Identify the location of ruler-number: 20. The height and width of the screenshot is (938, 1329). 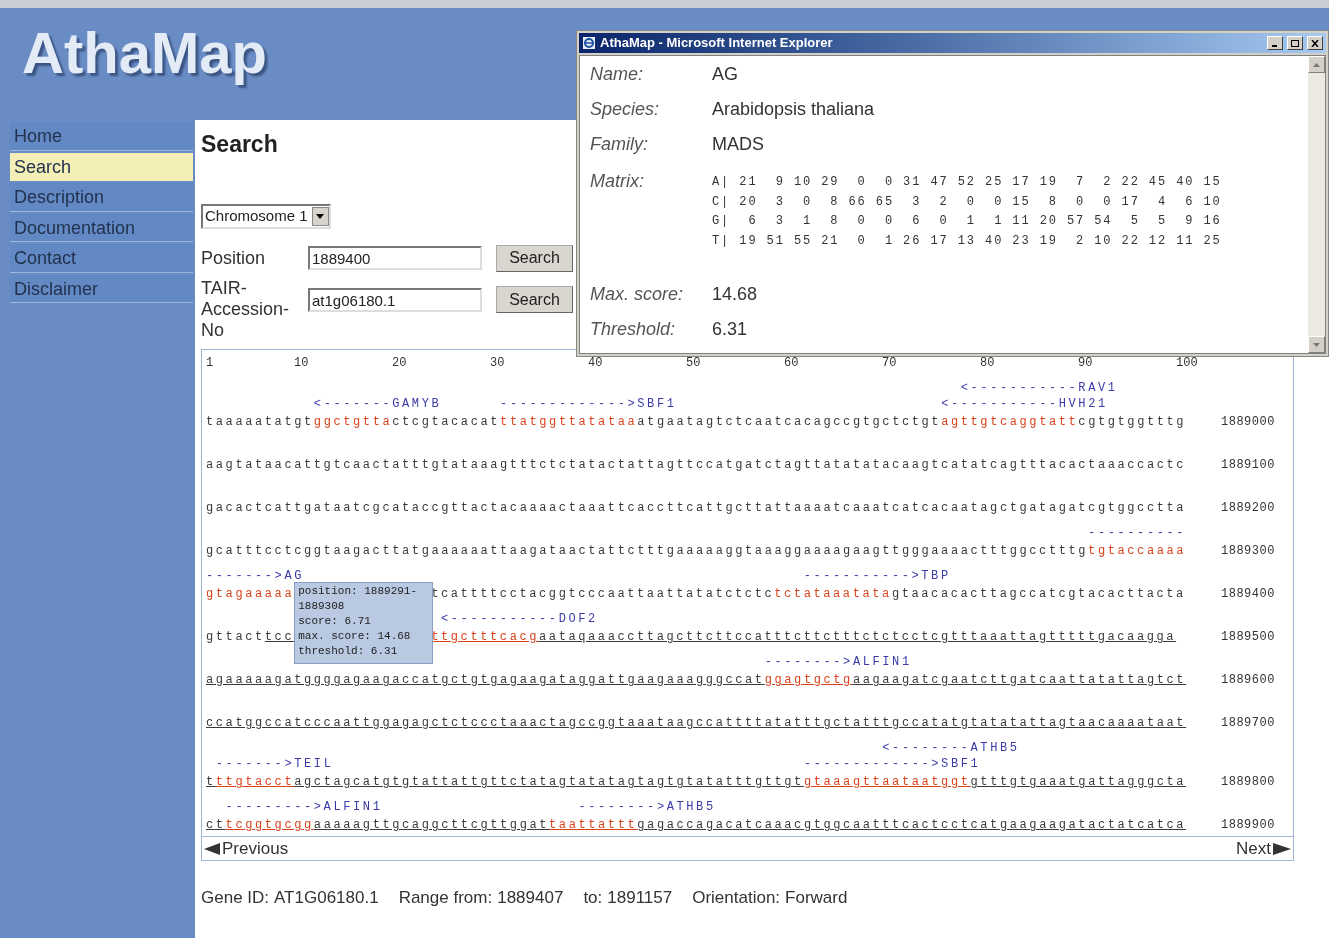
(400, 363).